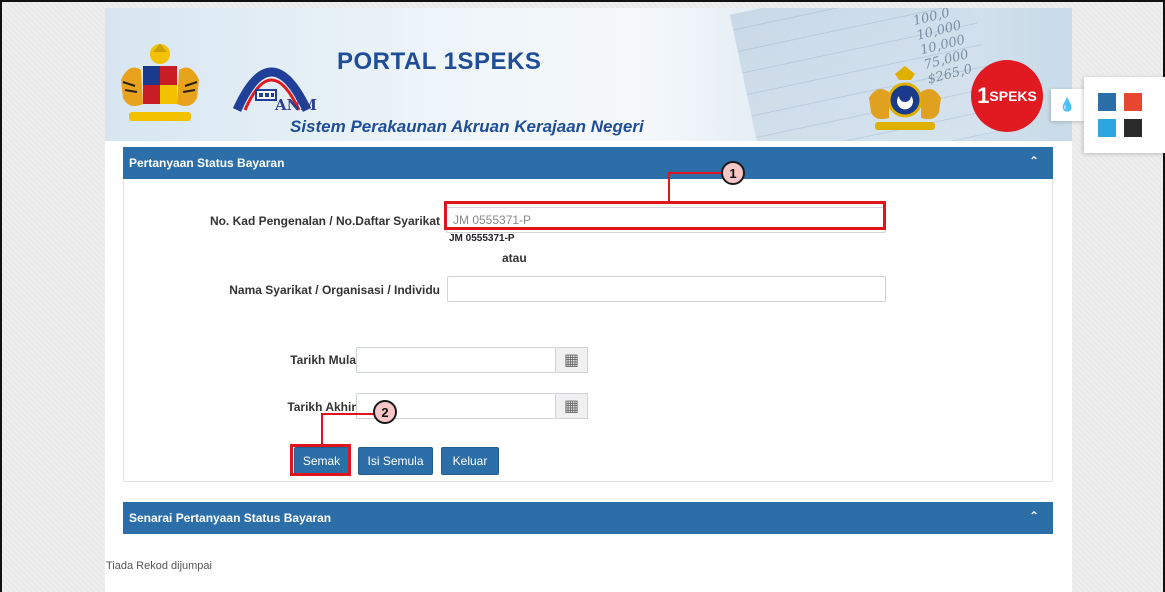 This screenshot has width=1165, height=592. Describe the element at coordinates (733, 173) in the screenshot. I see `annotation-marker-1: 1` at that location.